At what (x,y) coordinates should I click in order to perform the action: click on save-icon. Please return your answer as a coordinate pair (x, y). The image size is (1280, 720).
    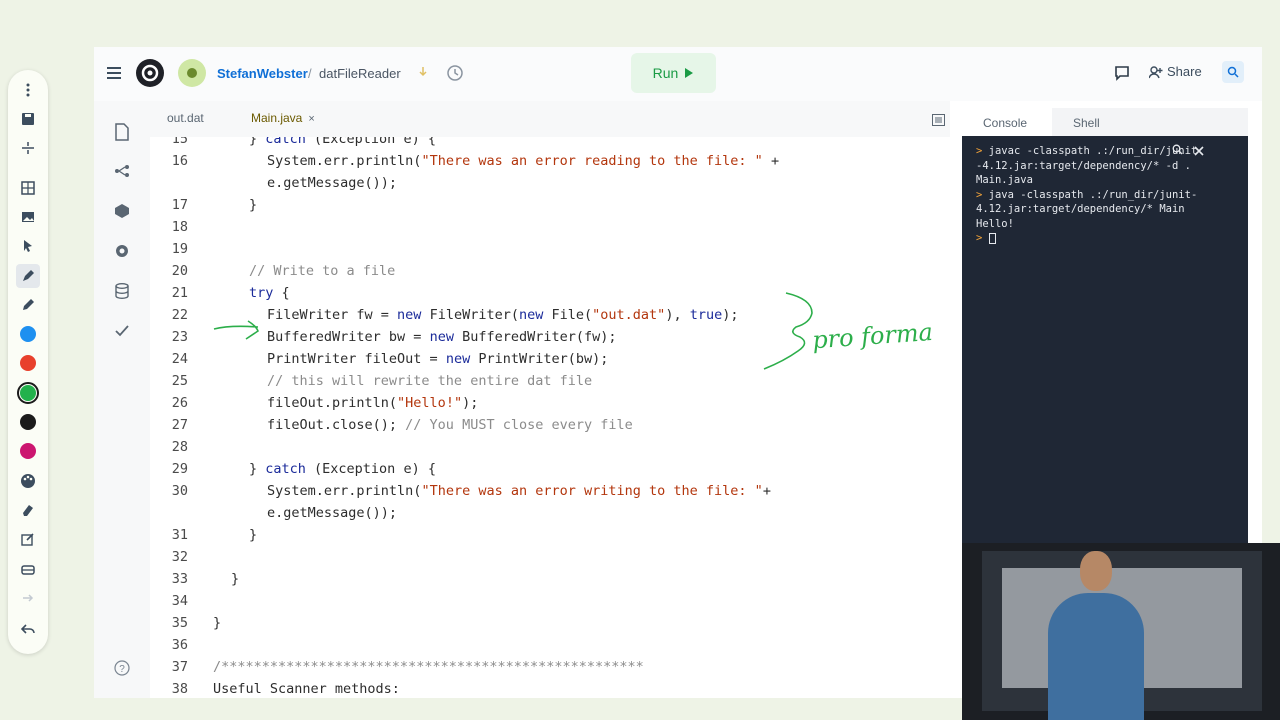
    Looking at the image, I should click on (28, 119).